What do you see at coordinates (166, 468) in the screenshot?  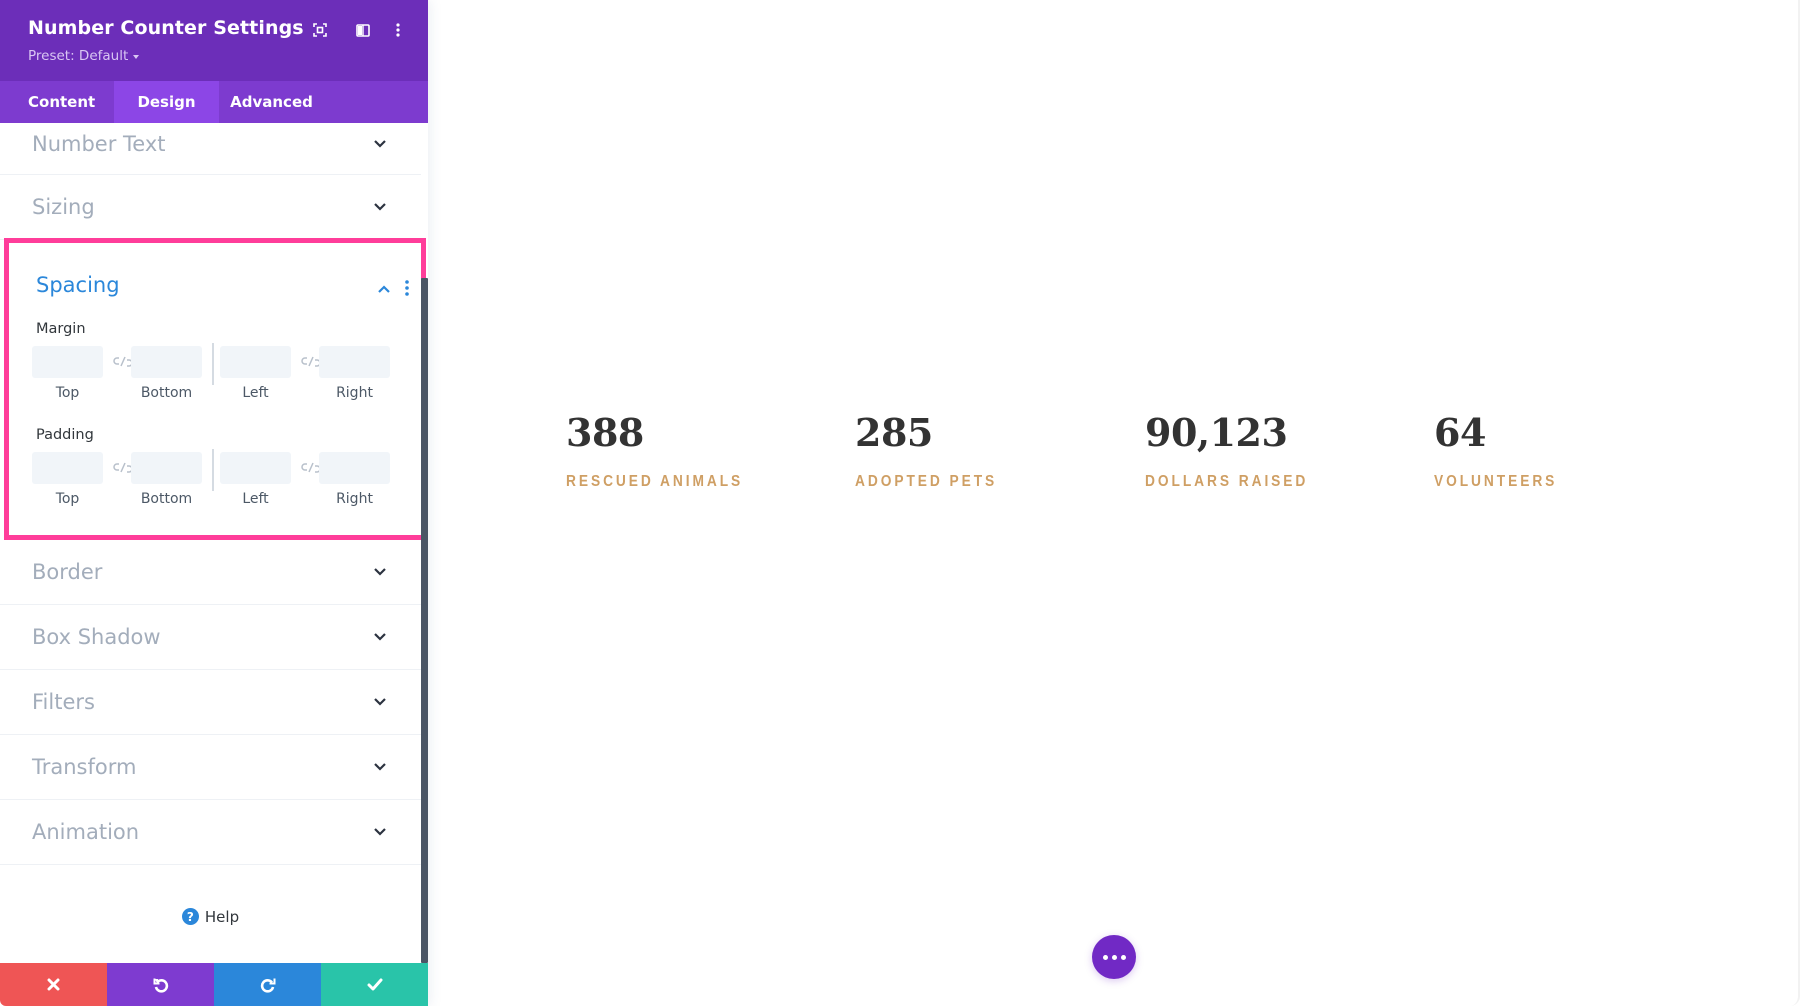 I see `padding-bottom-input` at bounding box center [166, 468].